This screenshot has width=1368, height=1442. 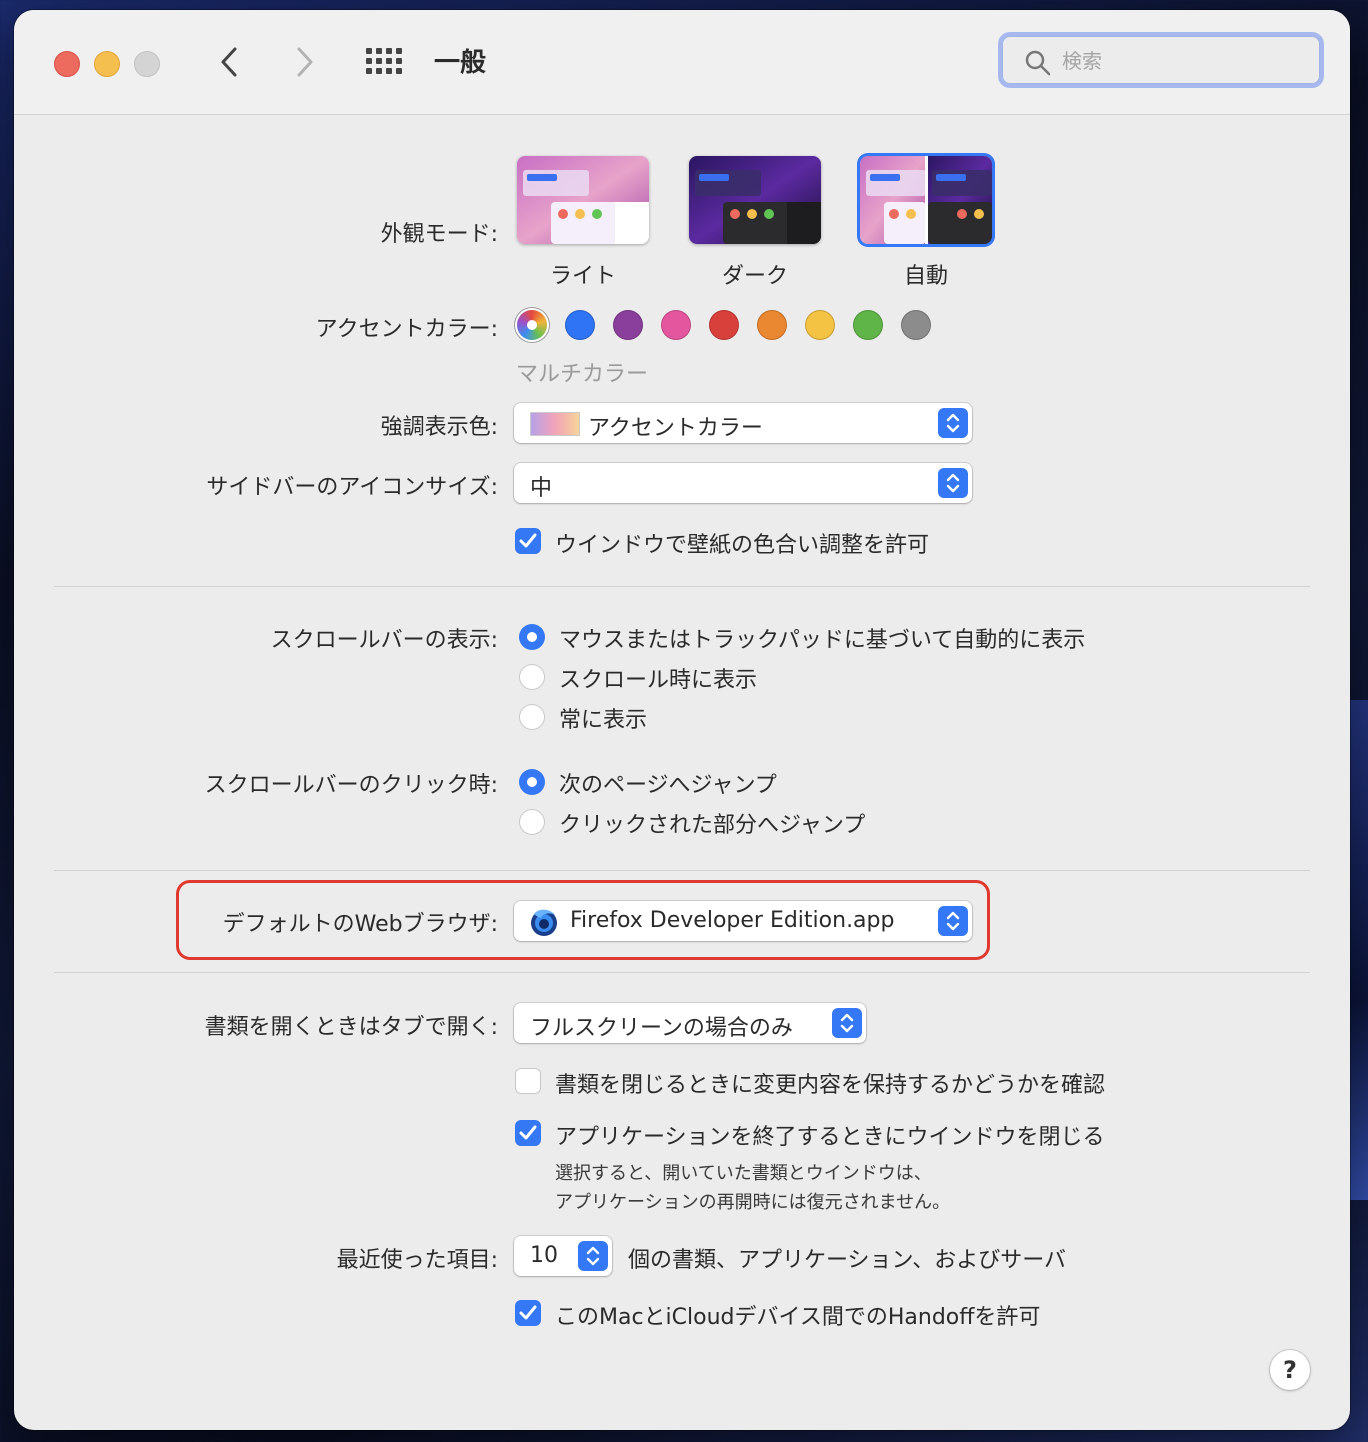 I want to click on appearance-dark-thumbnail, so click(x=755, y=200).